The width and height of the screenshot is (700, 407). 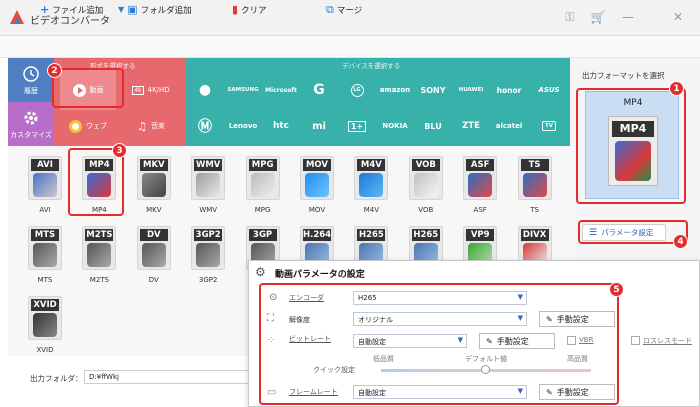 What do you see at coordinates (243, 126) in the screenshot?
I see `device-lenovo: Lenovo` at bounding box center [243, 126].